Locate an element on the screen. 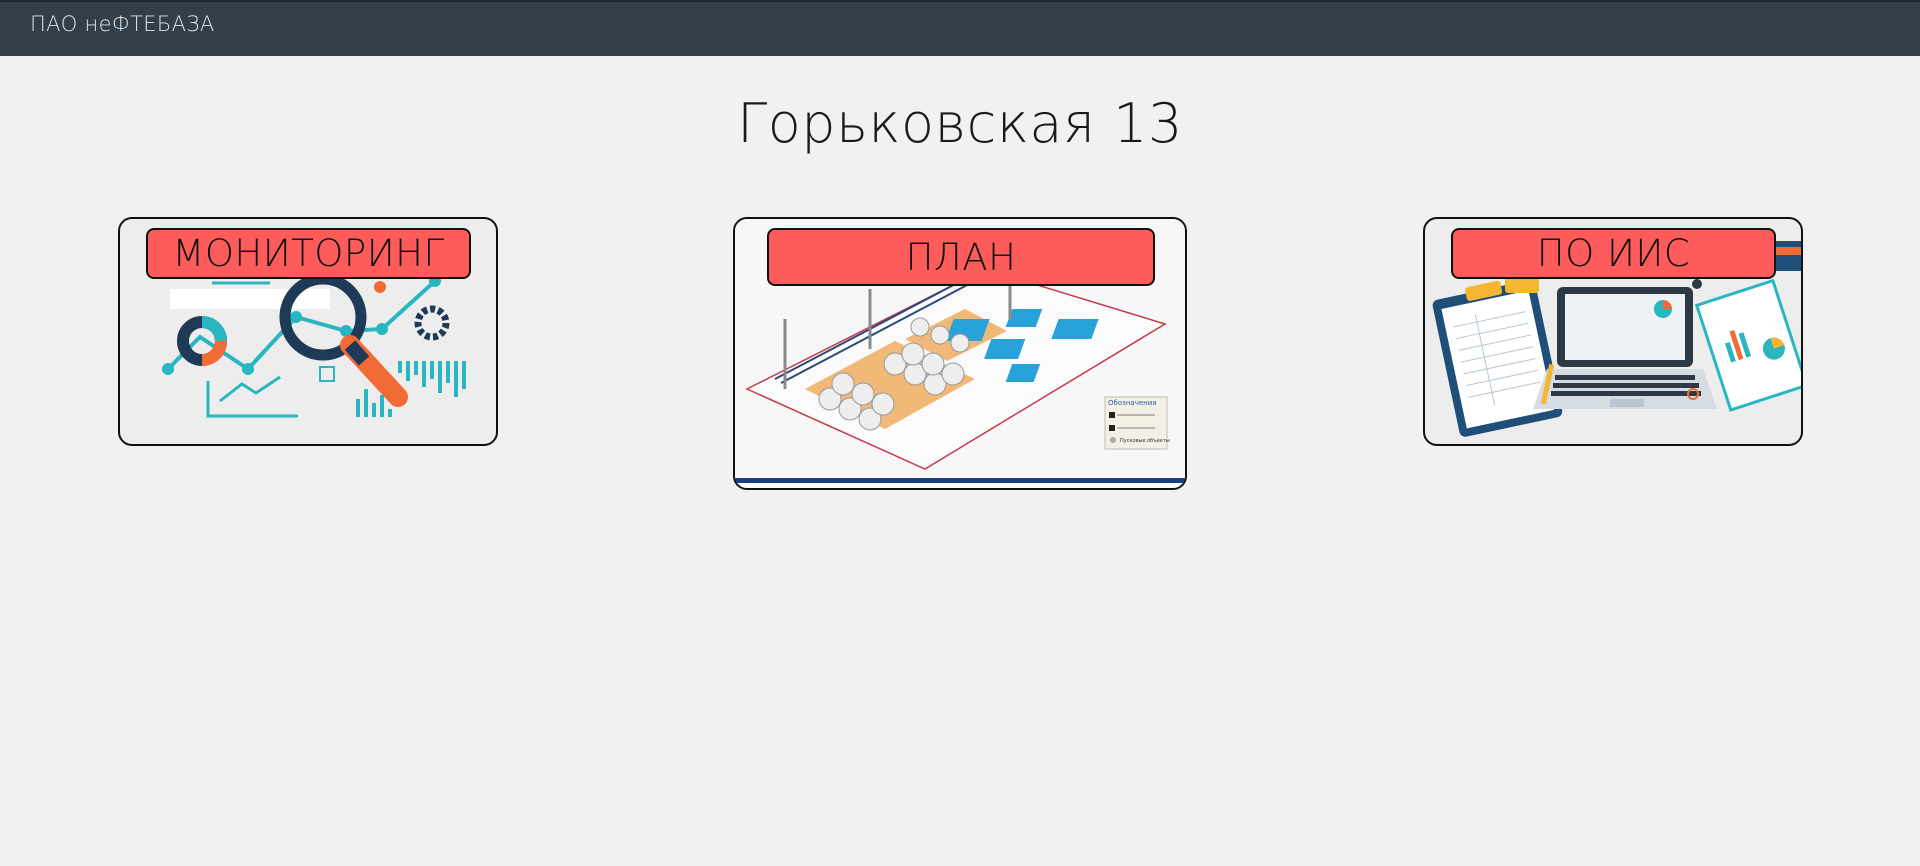 This screenshot has width=1920, height=866. plan-label: ПЛАН is located at coordinates (961, 257).